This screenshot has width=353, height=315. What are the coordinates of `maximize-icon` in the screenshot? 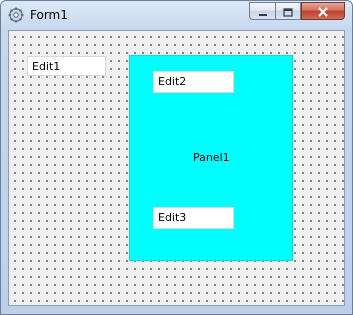 It's located at (288, 11).